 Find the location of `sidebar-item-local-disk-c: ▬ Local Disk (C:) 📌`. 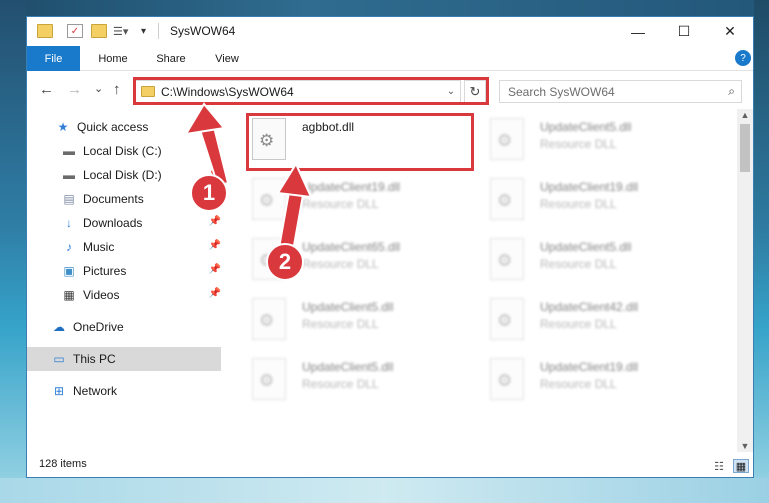

sidebar-item-local-disk-c: ▬ Local Disk (C:) 📌 is located at coordinates (124, 151).